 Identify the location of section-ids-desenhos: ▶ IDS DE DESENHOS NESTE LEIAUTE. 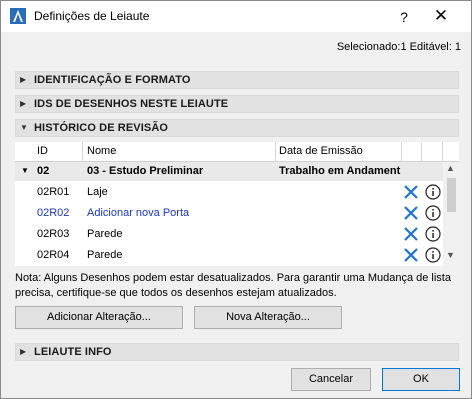
(237, 104).